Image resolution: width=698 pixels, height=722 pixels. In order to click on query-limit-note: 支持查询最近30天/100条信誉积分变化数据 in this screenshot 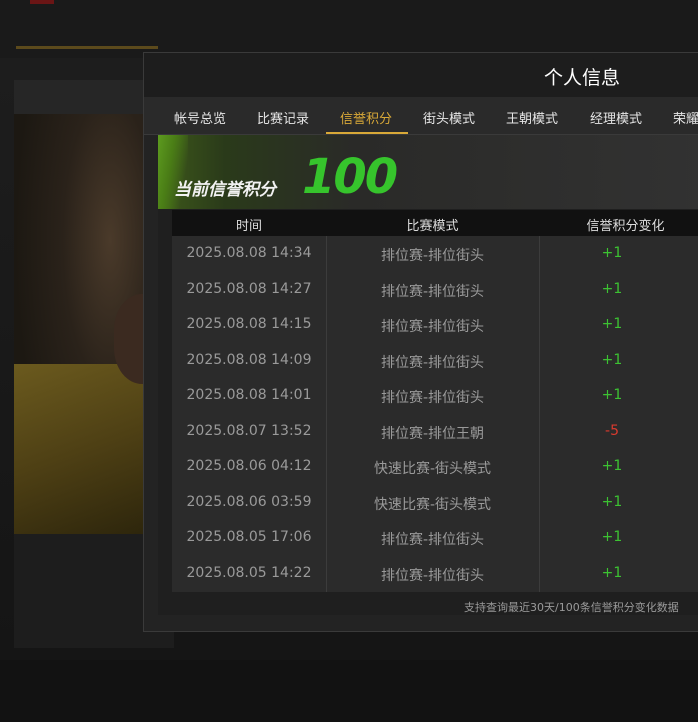, I will do `click(428, 609)`.